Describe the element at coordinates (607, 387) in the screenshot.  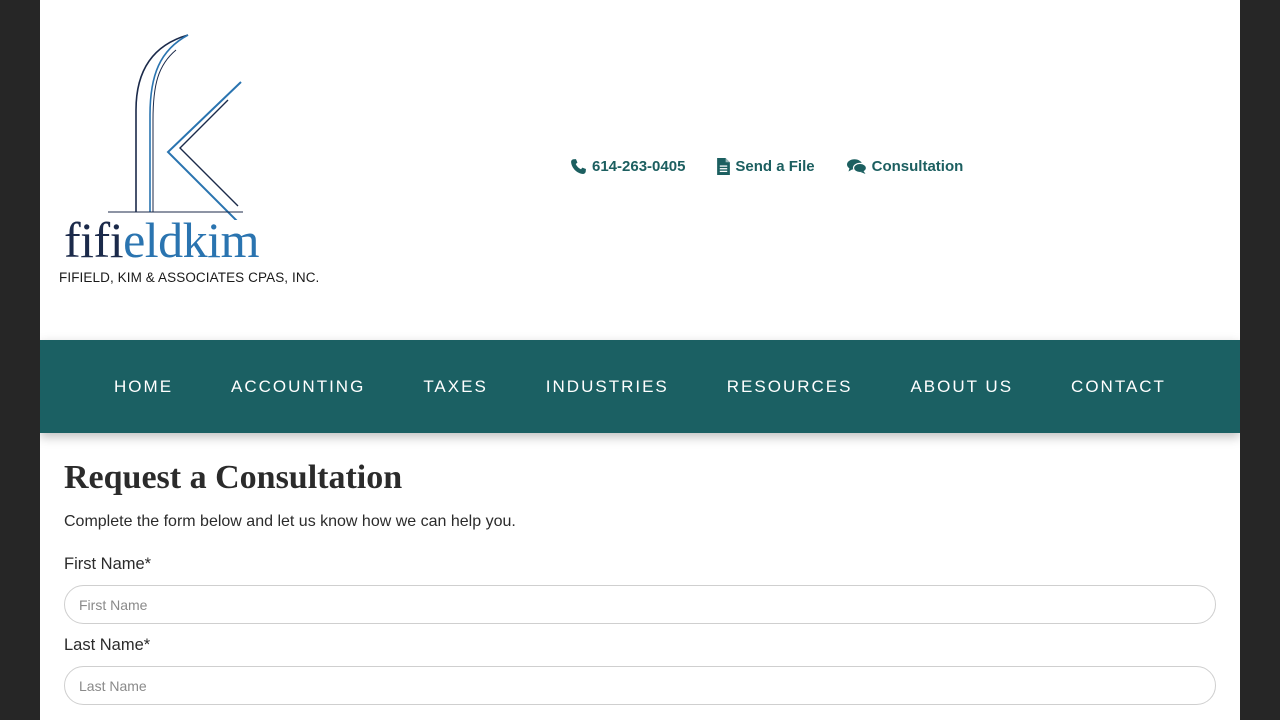
I see `nav-item-industries: INDUSTRIES` at that location.